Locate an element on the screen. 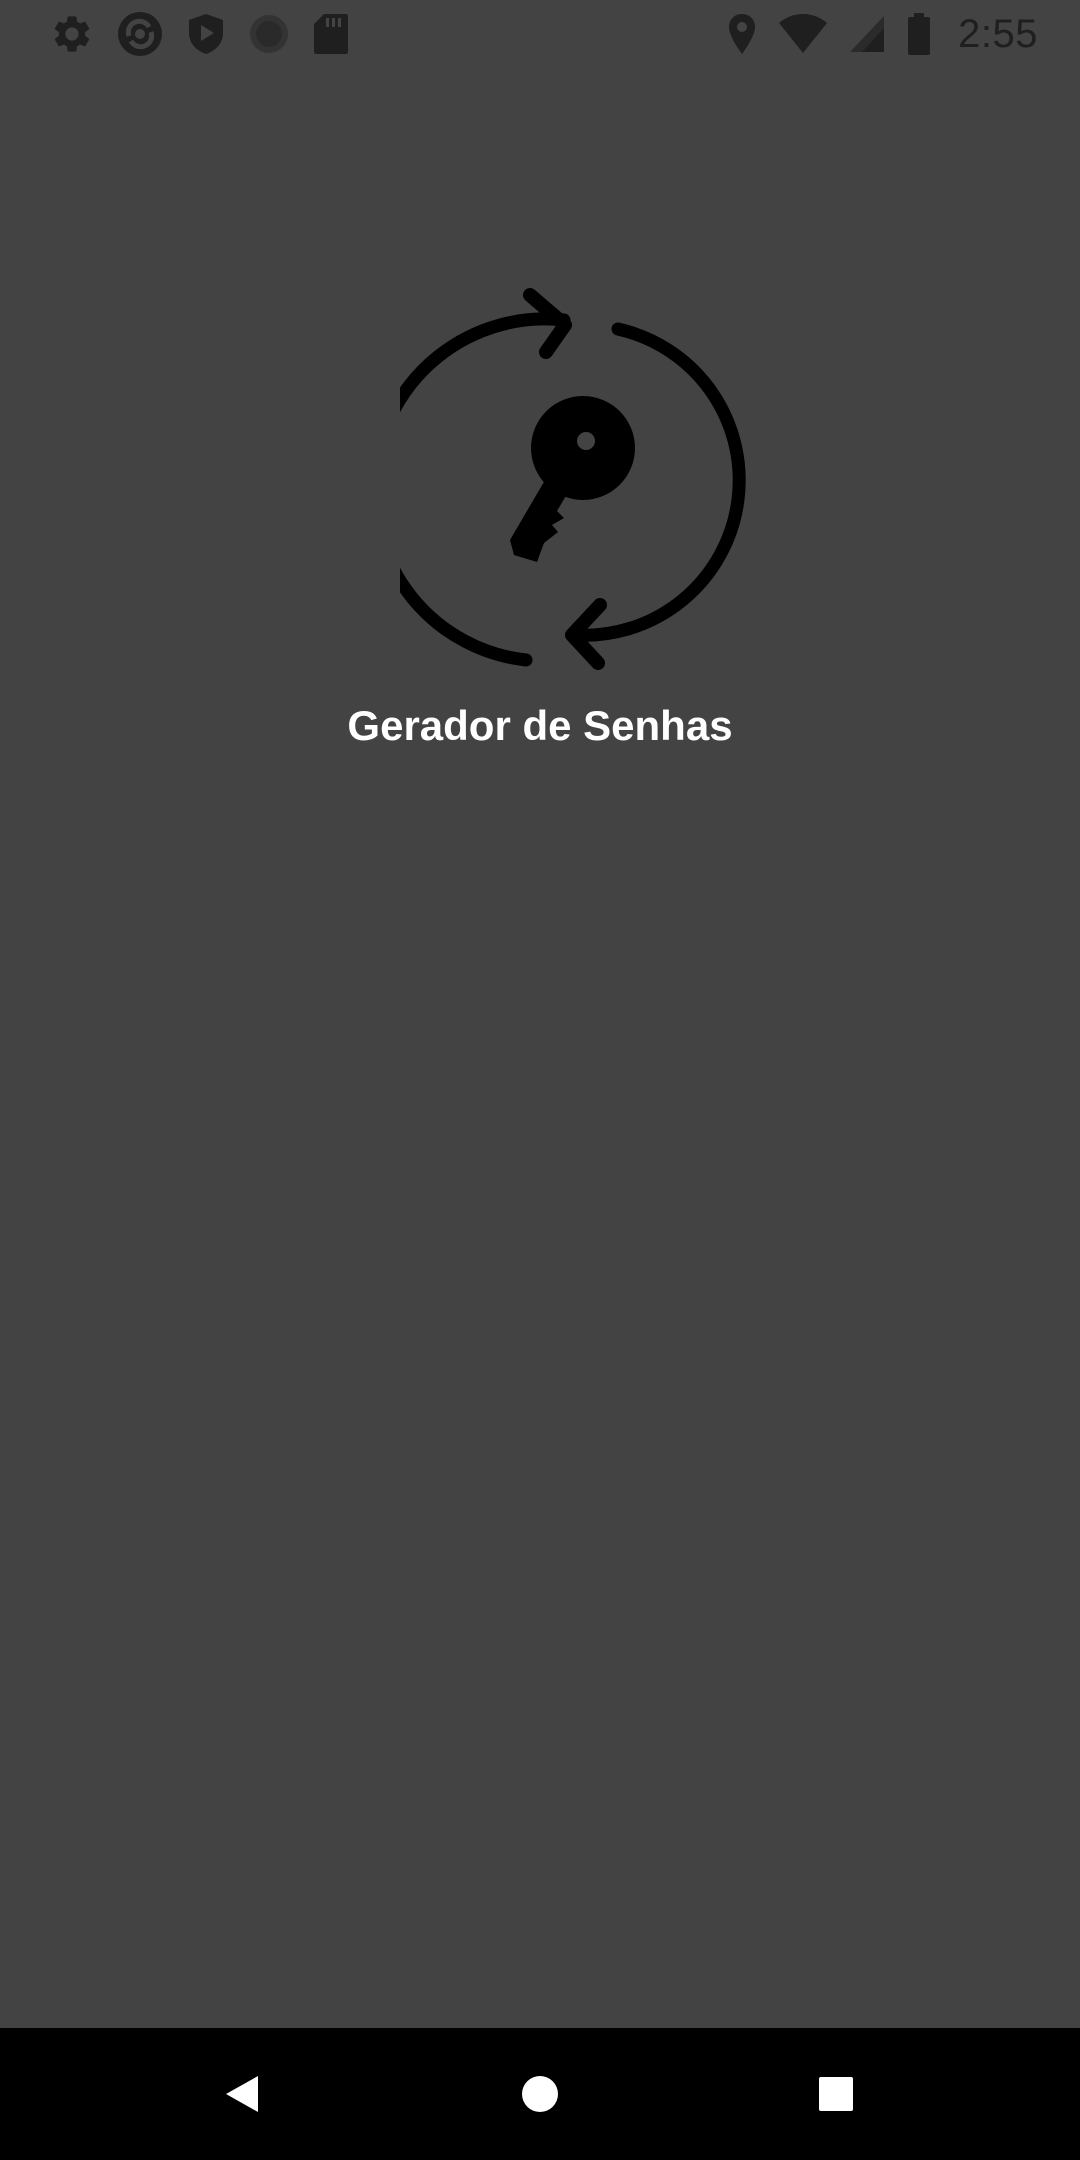 Image resolution: width=1080 pixels, height=2160 pixels. status-clock: 2:55 is located at coordinates (998, 33).